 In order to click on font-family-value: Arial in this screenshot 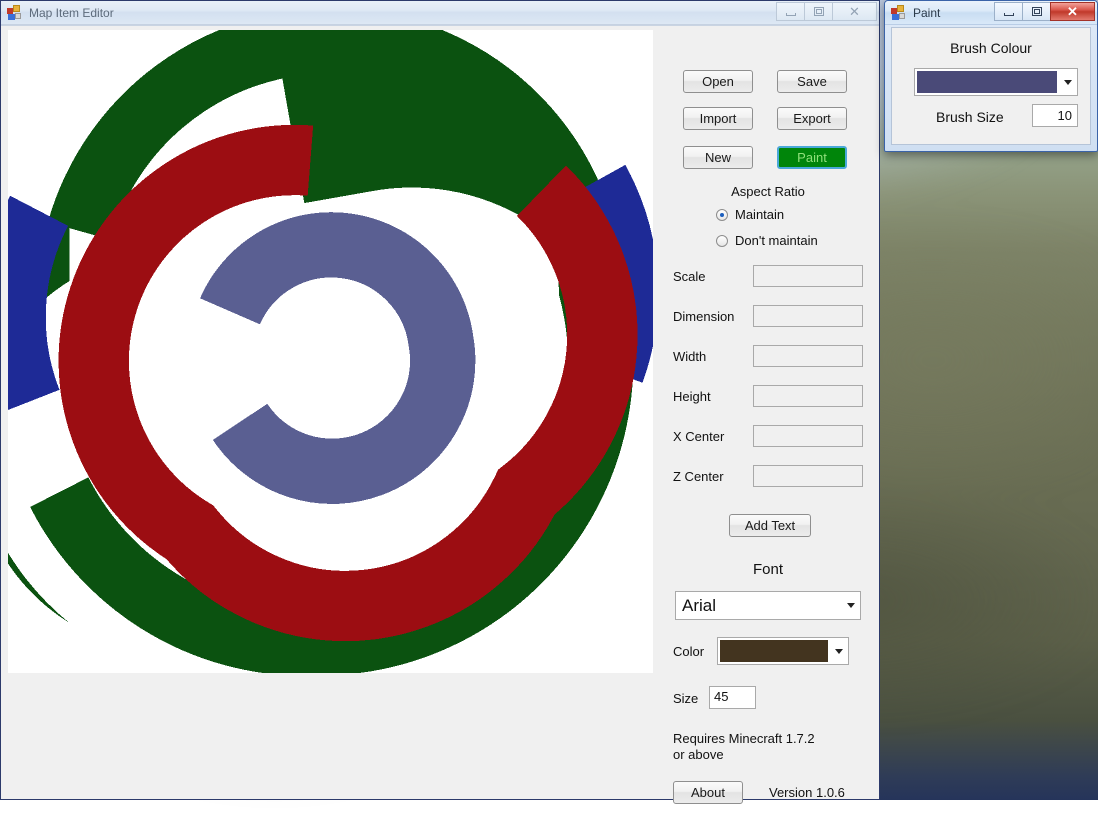, I will do `click(699, 606)`.